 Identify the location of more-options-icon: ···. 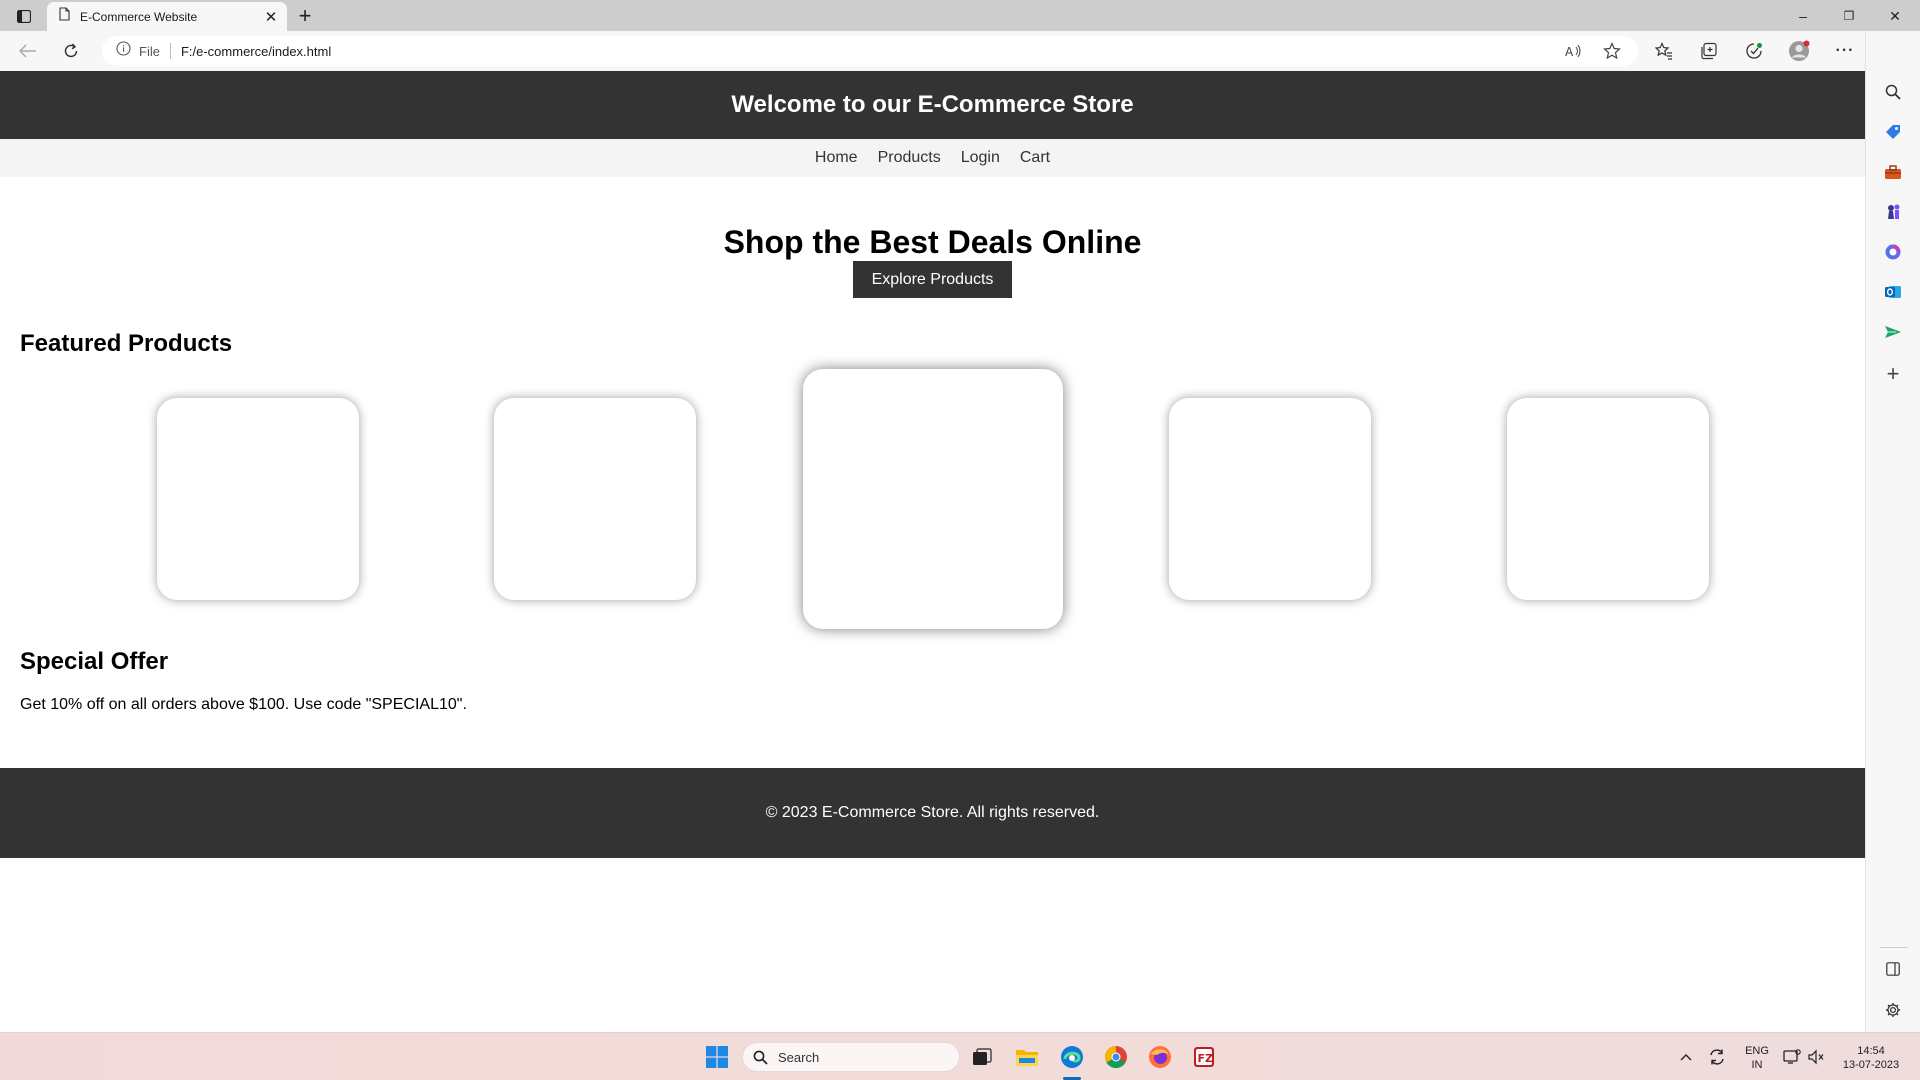
(1845, 51).